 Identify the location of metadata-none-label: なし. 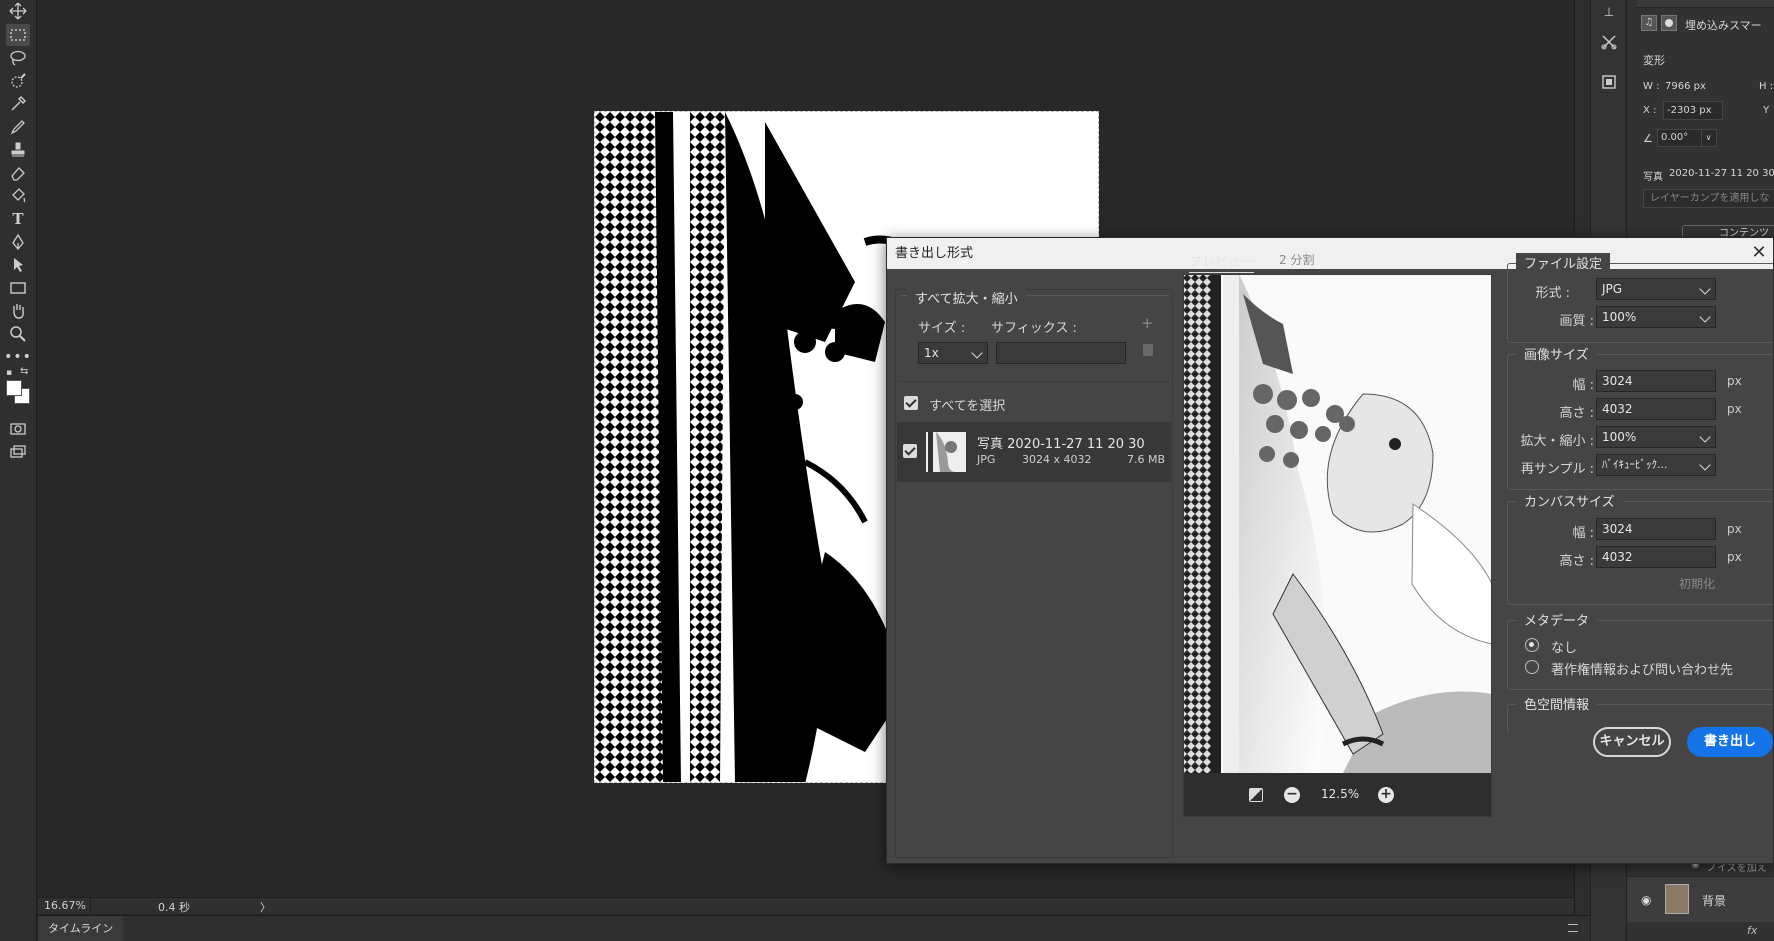
(1564, 648).